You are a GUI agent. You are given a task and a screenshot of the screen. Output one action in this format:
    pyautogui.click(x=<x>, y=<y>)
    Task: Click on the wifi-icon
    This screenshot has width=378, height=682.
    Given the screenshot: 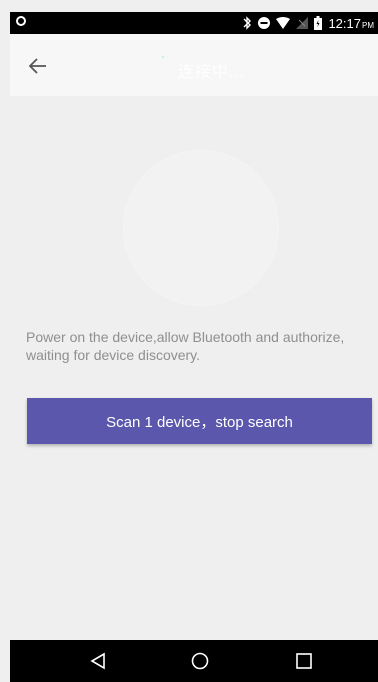 What is the action you would take?
    pyautogui.click(x=283, y=23)
    